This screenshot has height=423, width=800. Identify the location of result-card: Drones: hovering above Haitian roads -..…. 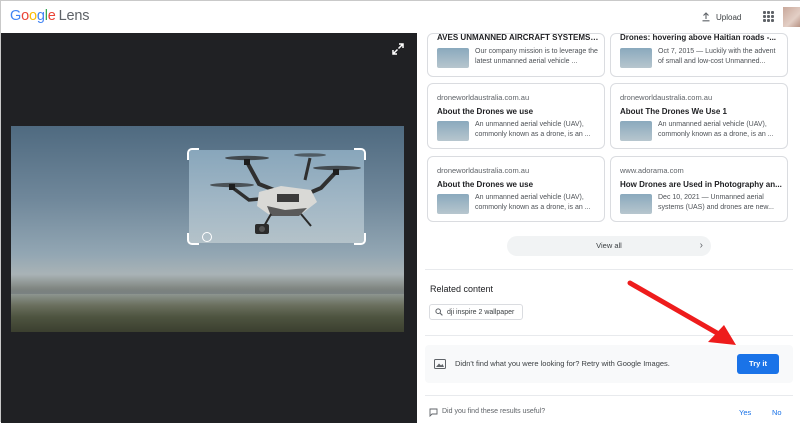
(699, 55).